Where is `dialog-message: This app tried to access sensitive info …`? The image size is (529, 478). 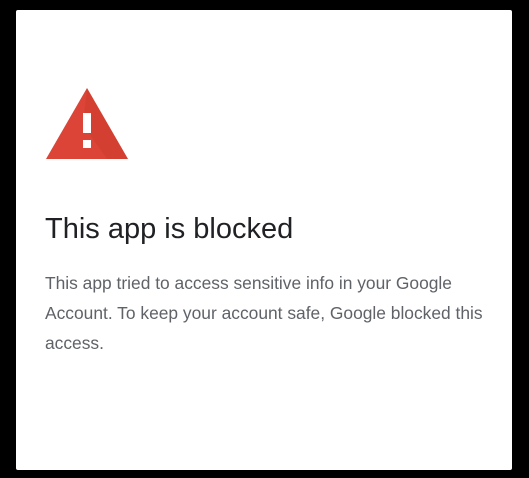
dialog-message: This app tried to access sensitive info … is located at coordinates (264, 313).